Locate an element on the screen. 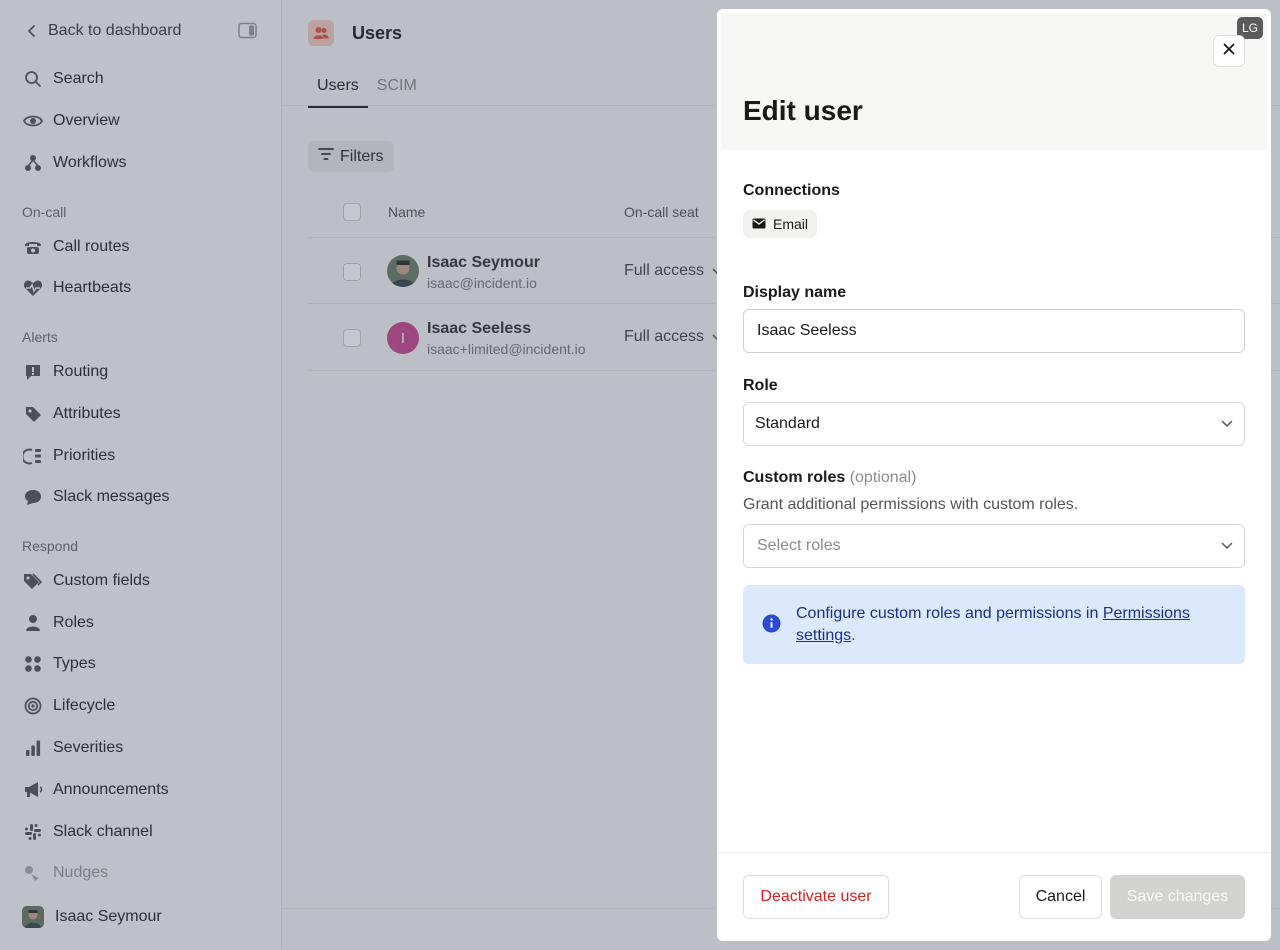 Image resolution: width=1280 pixels, height=950 pixels. custom-roles-select: Select roles is located at coordinates (994, 546).